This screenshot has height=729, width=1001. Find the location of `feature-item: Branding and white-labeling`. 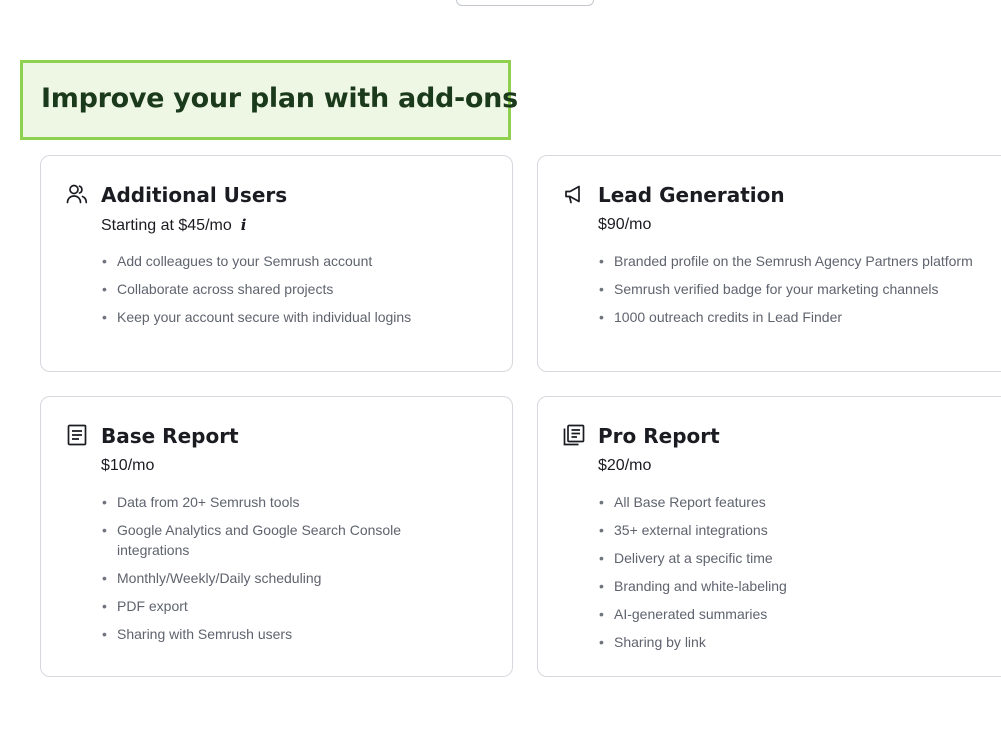

feature-item: Branding and white-labeling is located at coordinates (797, 587).